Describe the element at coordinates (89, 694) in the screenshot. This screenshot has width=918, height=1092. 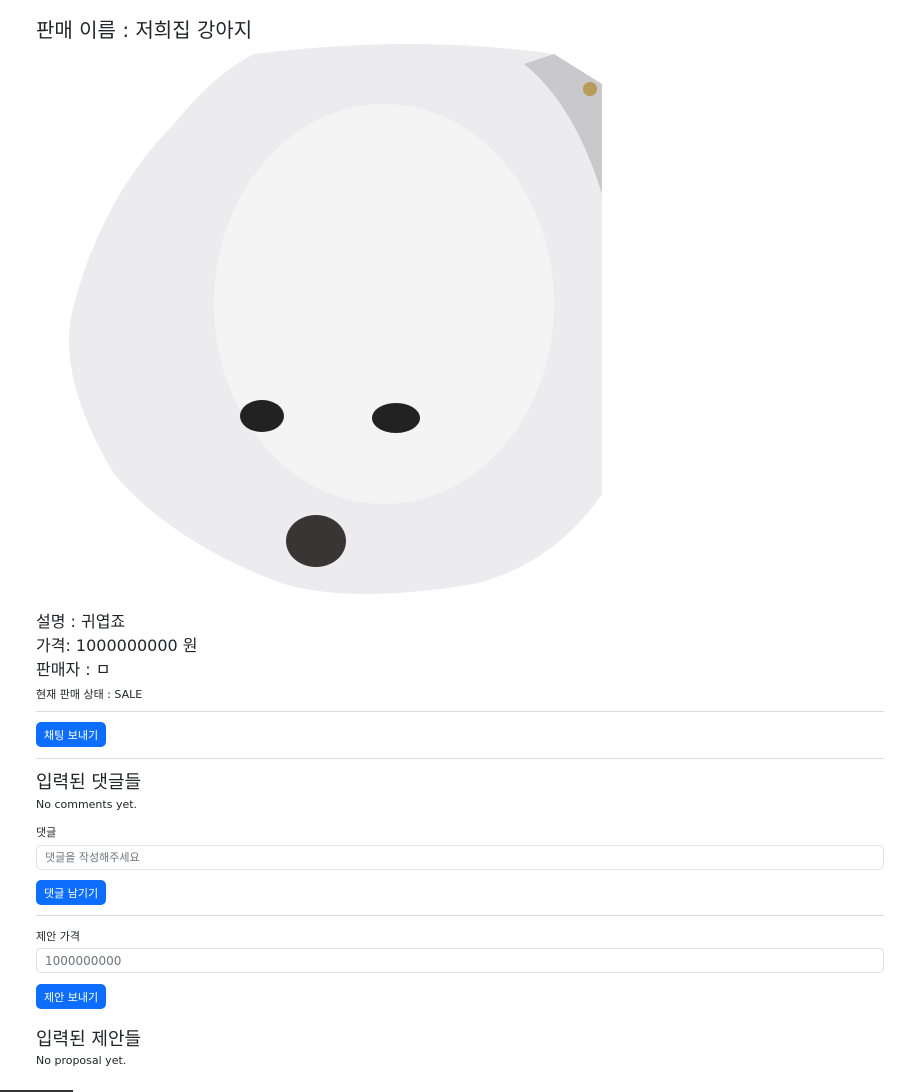
I see `sale-status: 현재 판매 상태 : SALE` at that location.